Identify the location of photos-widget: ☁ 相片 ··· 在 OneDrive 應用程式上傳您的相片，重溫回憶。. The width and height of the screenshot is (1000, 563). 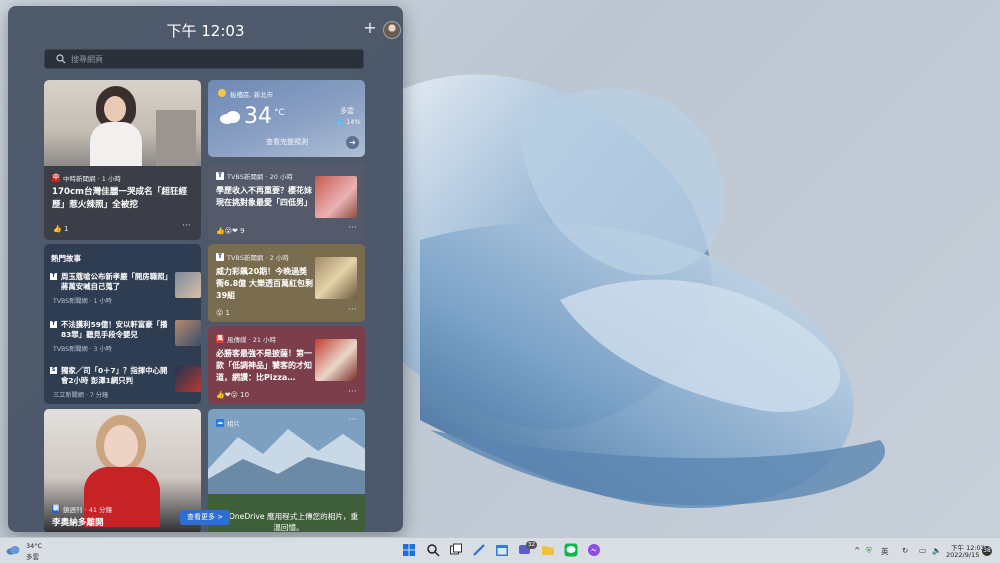
(286, 470).